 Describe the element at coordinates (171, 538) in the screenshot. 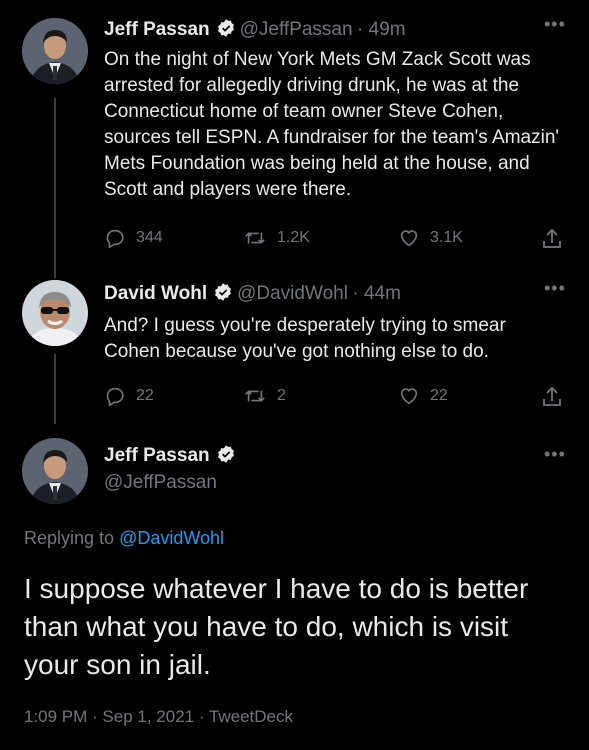

I see `replying-to-handle: @DavidWohl` at that location.